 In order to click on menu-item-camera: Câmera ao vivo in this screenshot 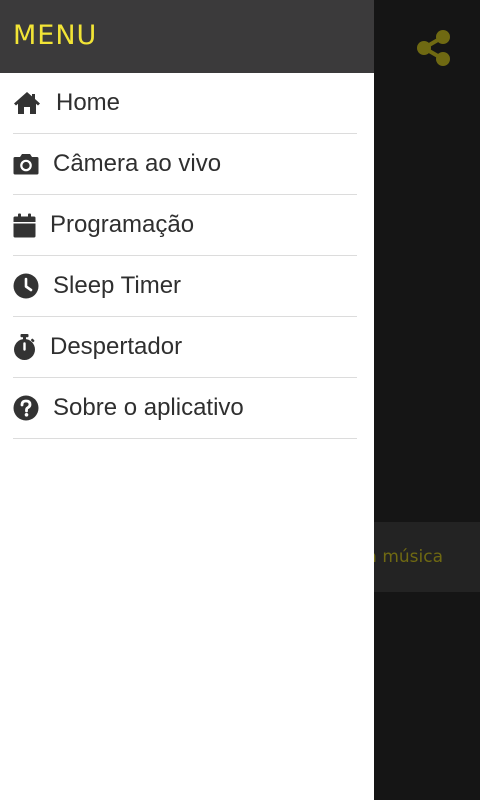, I will do `click(185, 164)`.